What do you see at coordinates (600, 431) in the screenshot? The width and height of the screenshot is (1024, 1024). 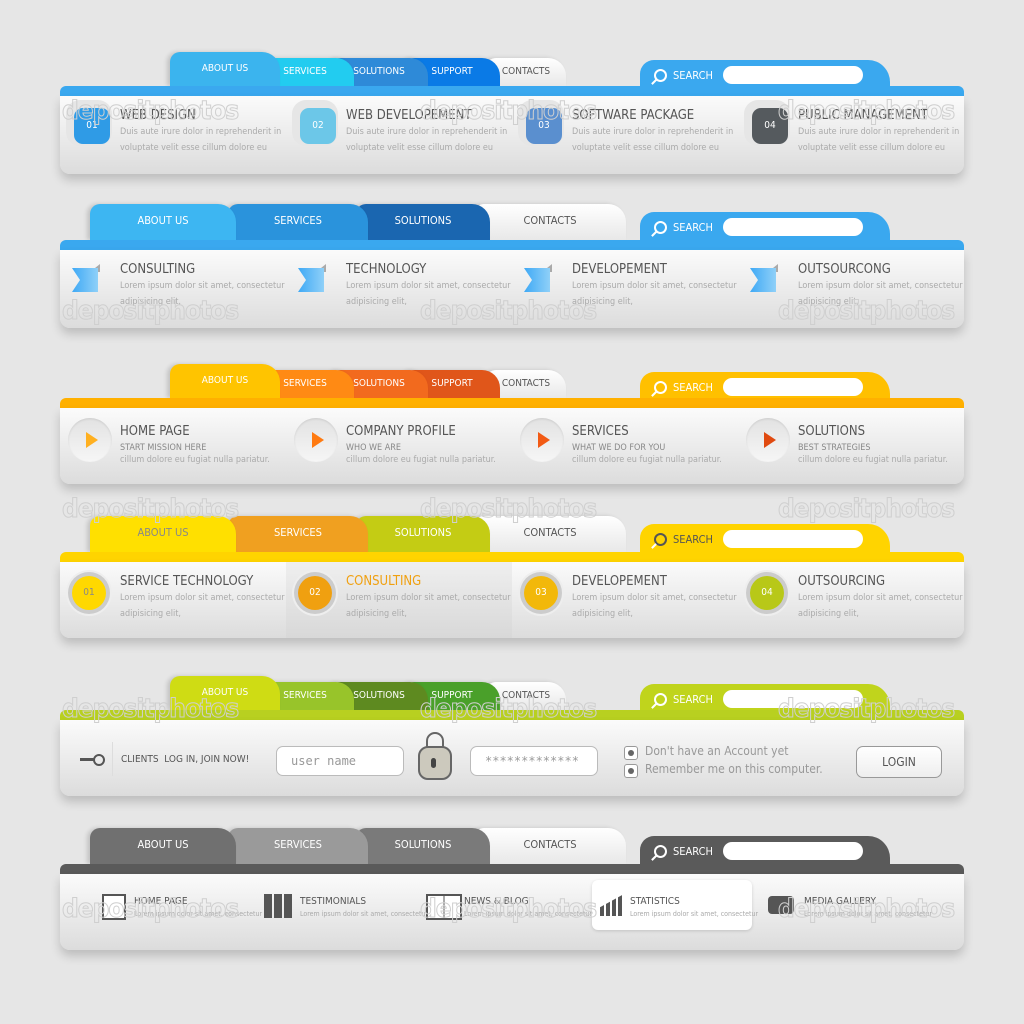 I see `item-title: SERVICES` at bounding box center [600, 431].